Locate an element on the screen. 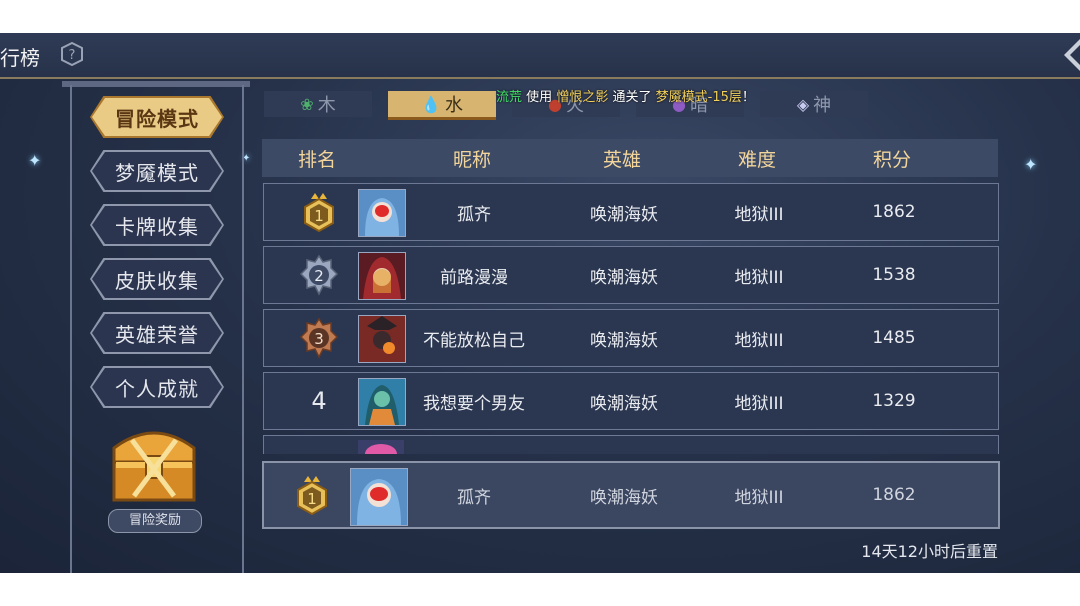  leaderboard-header: 排名 昵称 英雄 难度 积分 is located at coordinates (630, 158).